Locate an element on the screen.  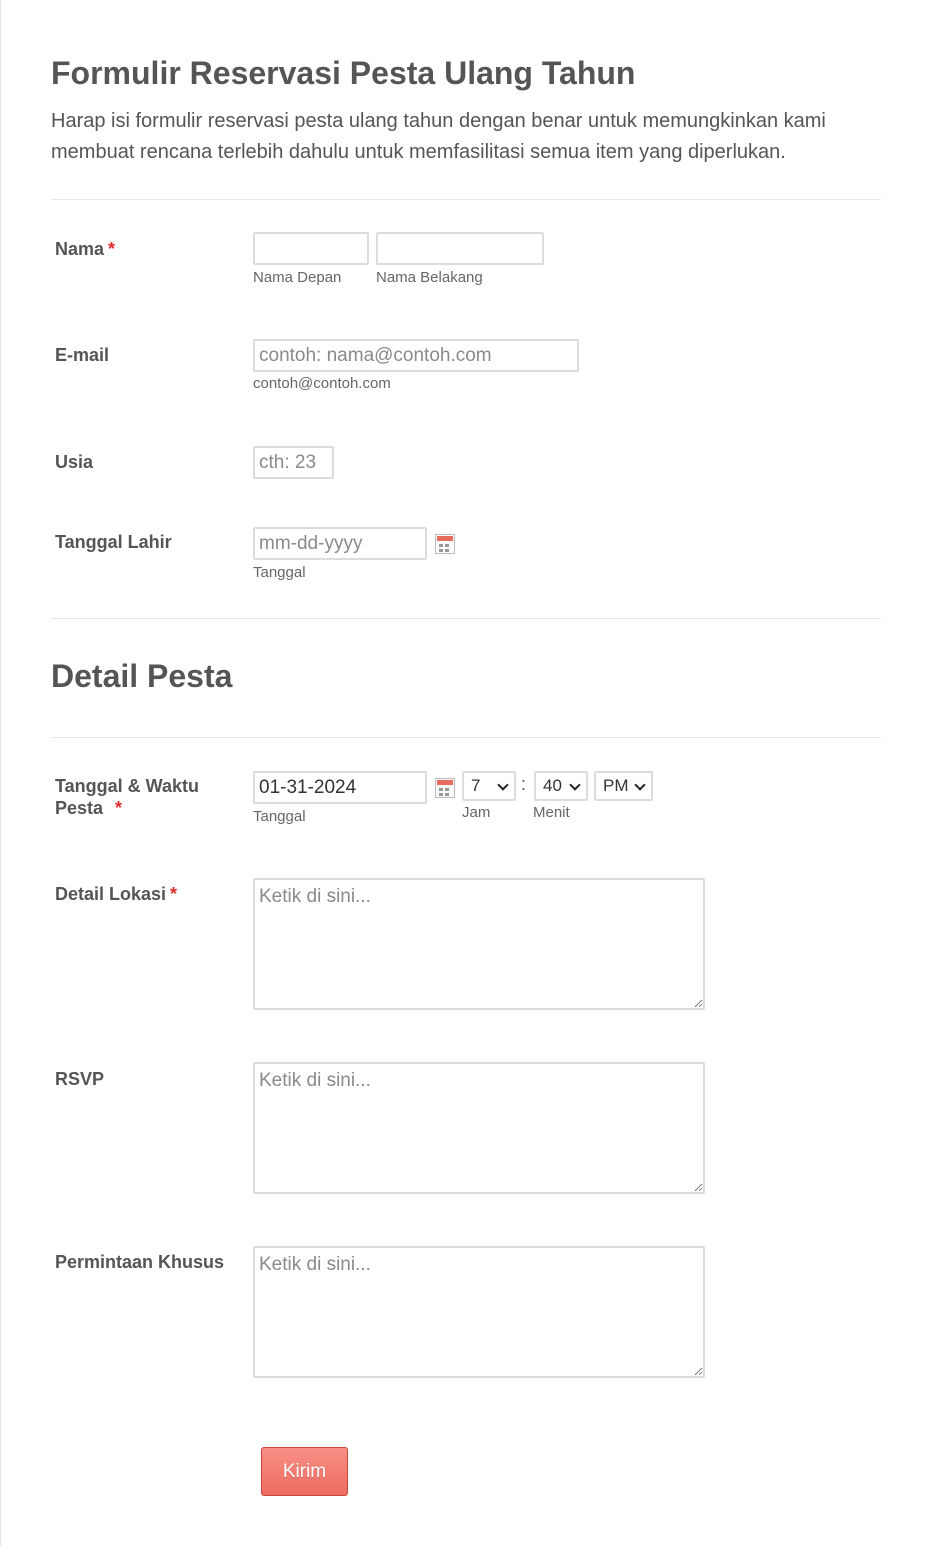
name-label: Nama * is located at coordinates (145, 249).